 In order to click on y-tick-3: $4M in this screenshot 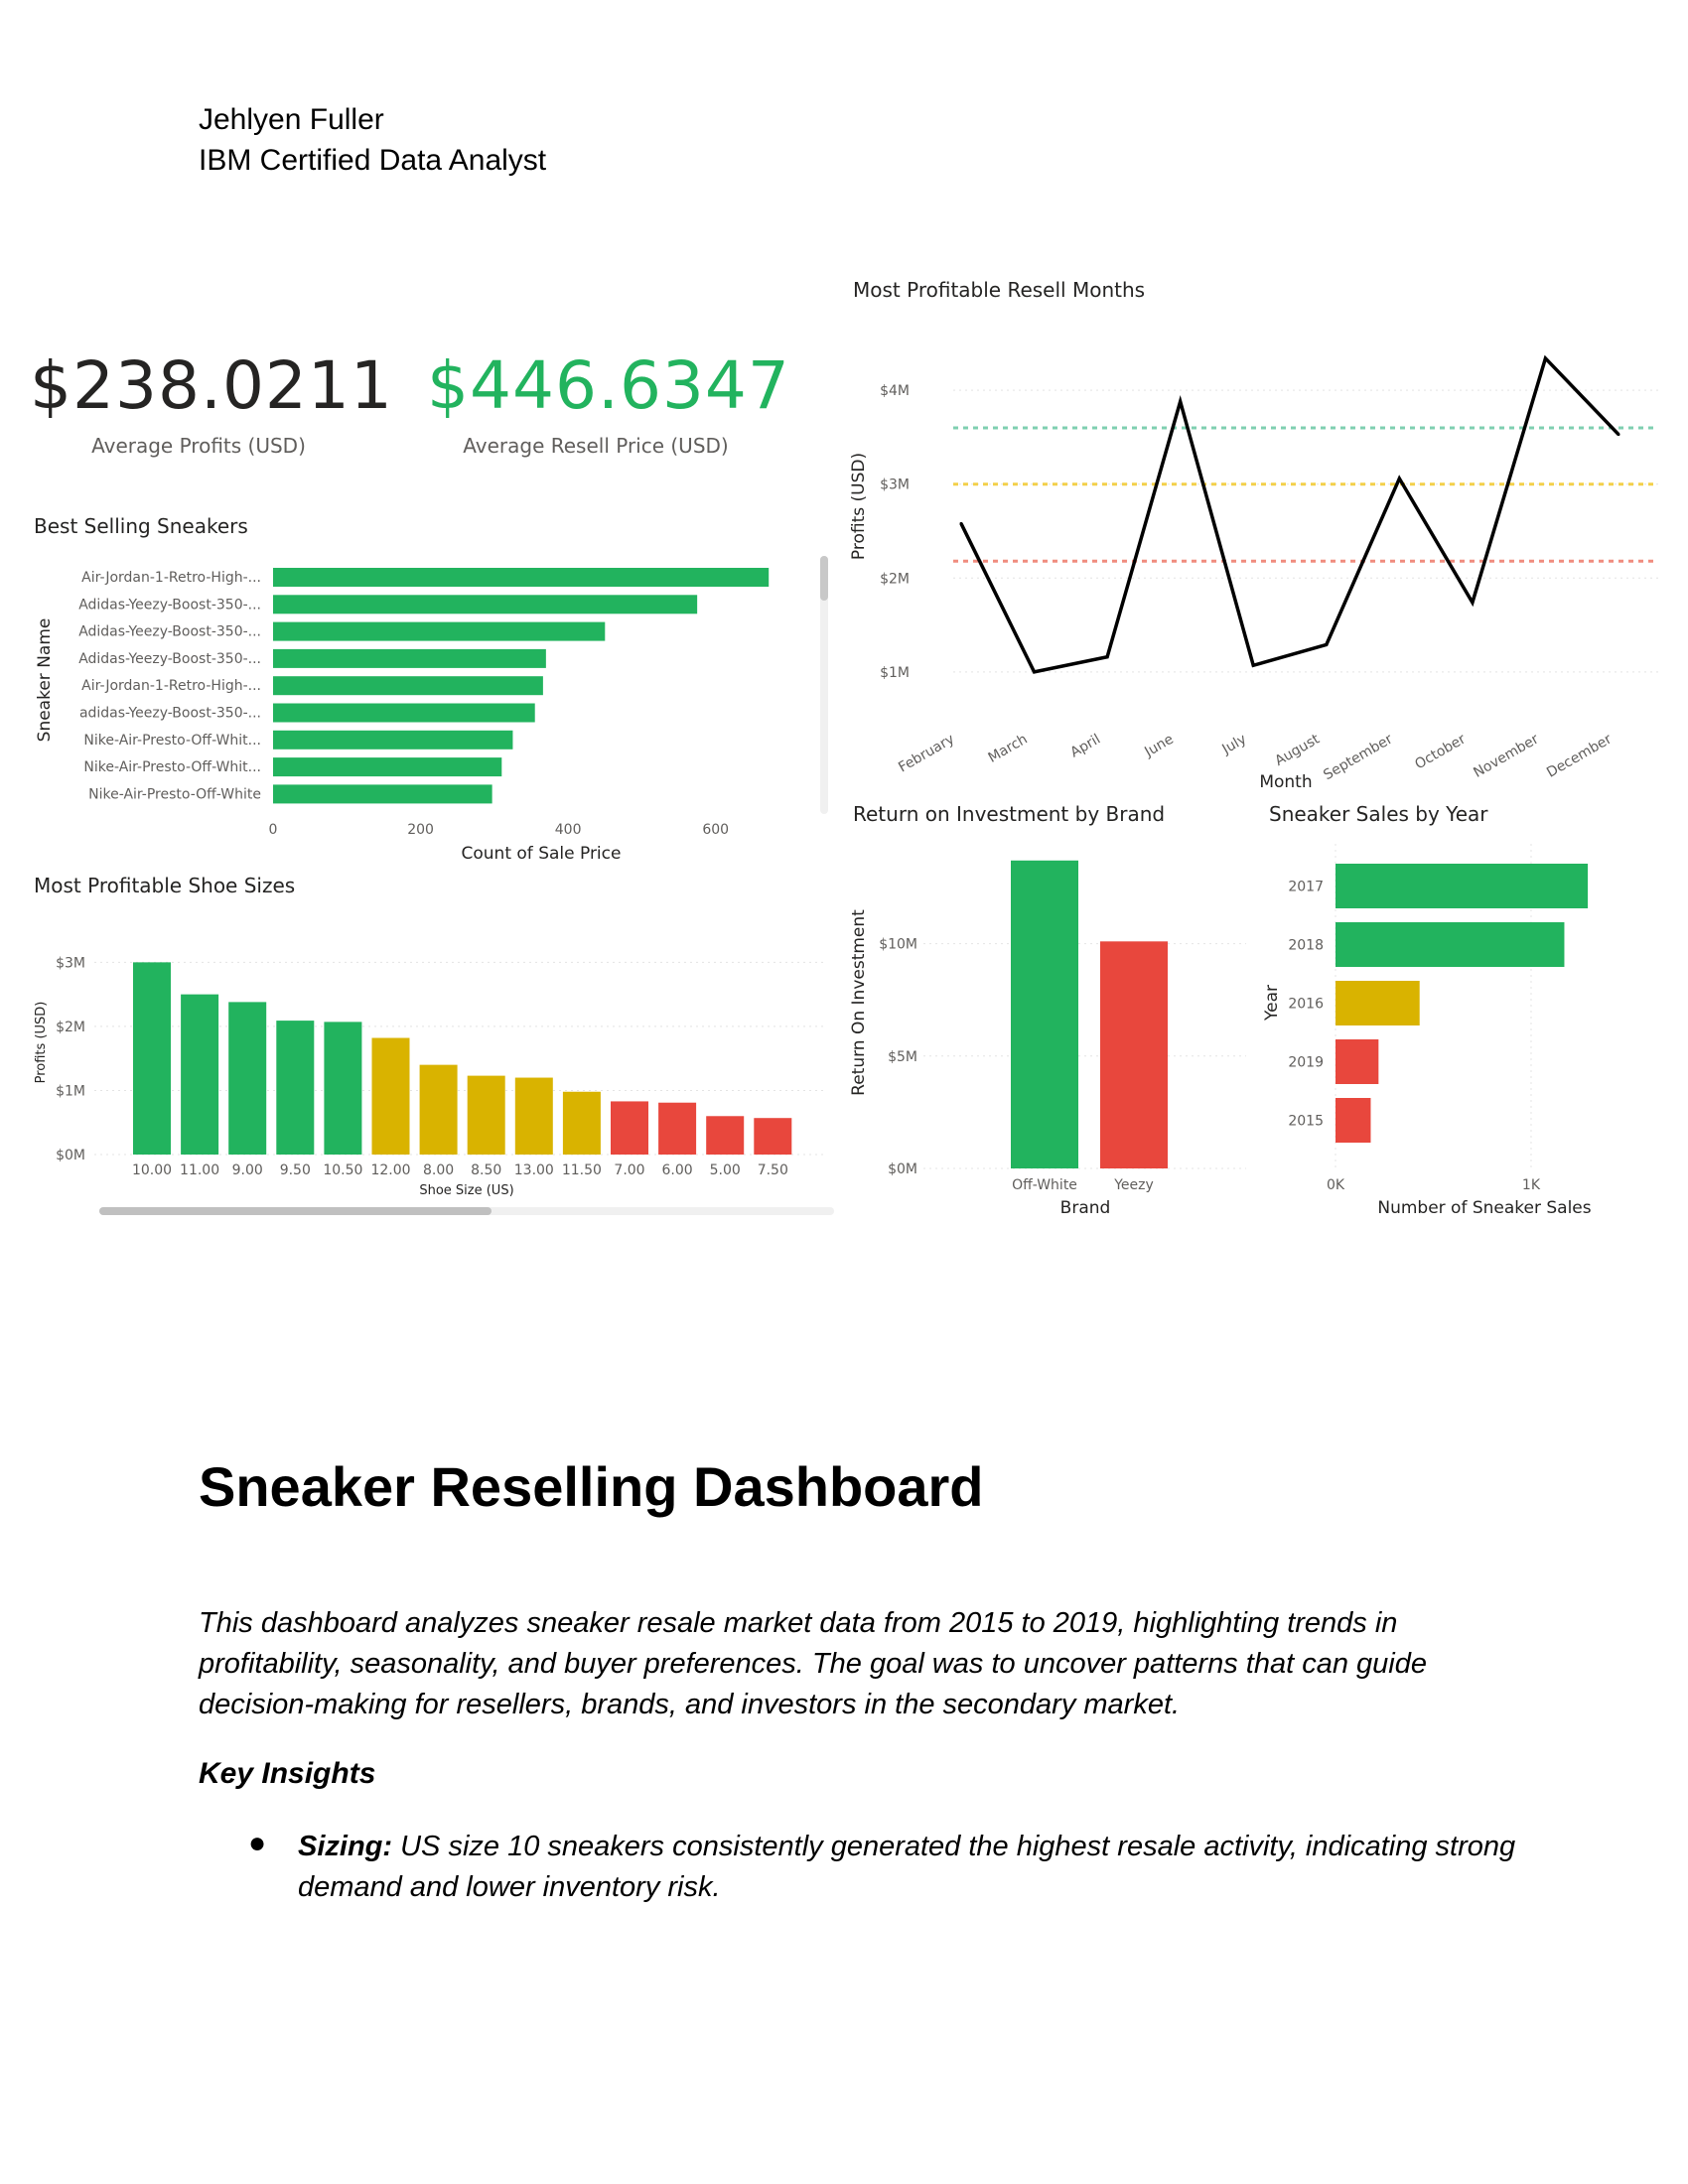, I will do `click(895, 391)`.